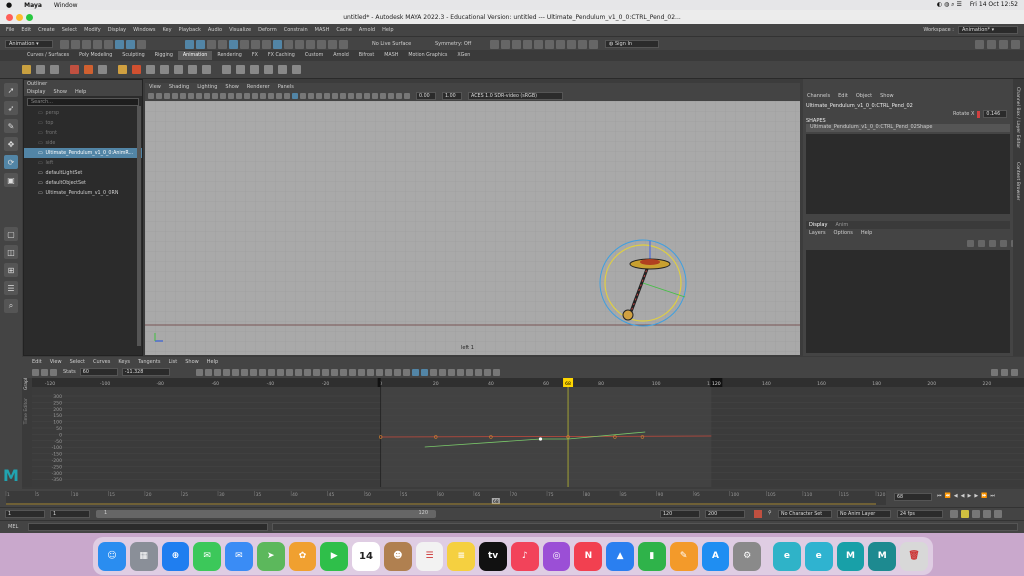 The width and height of the screenshot is (1024, 576). Describe the element at coordinates (540, 439) in the screenshot. I see `selected-keyframe` at that location.